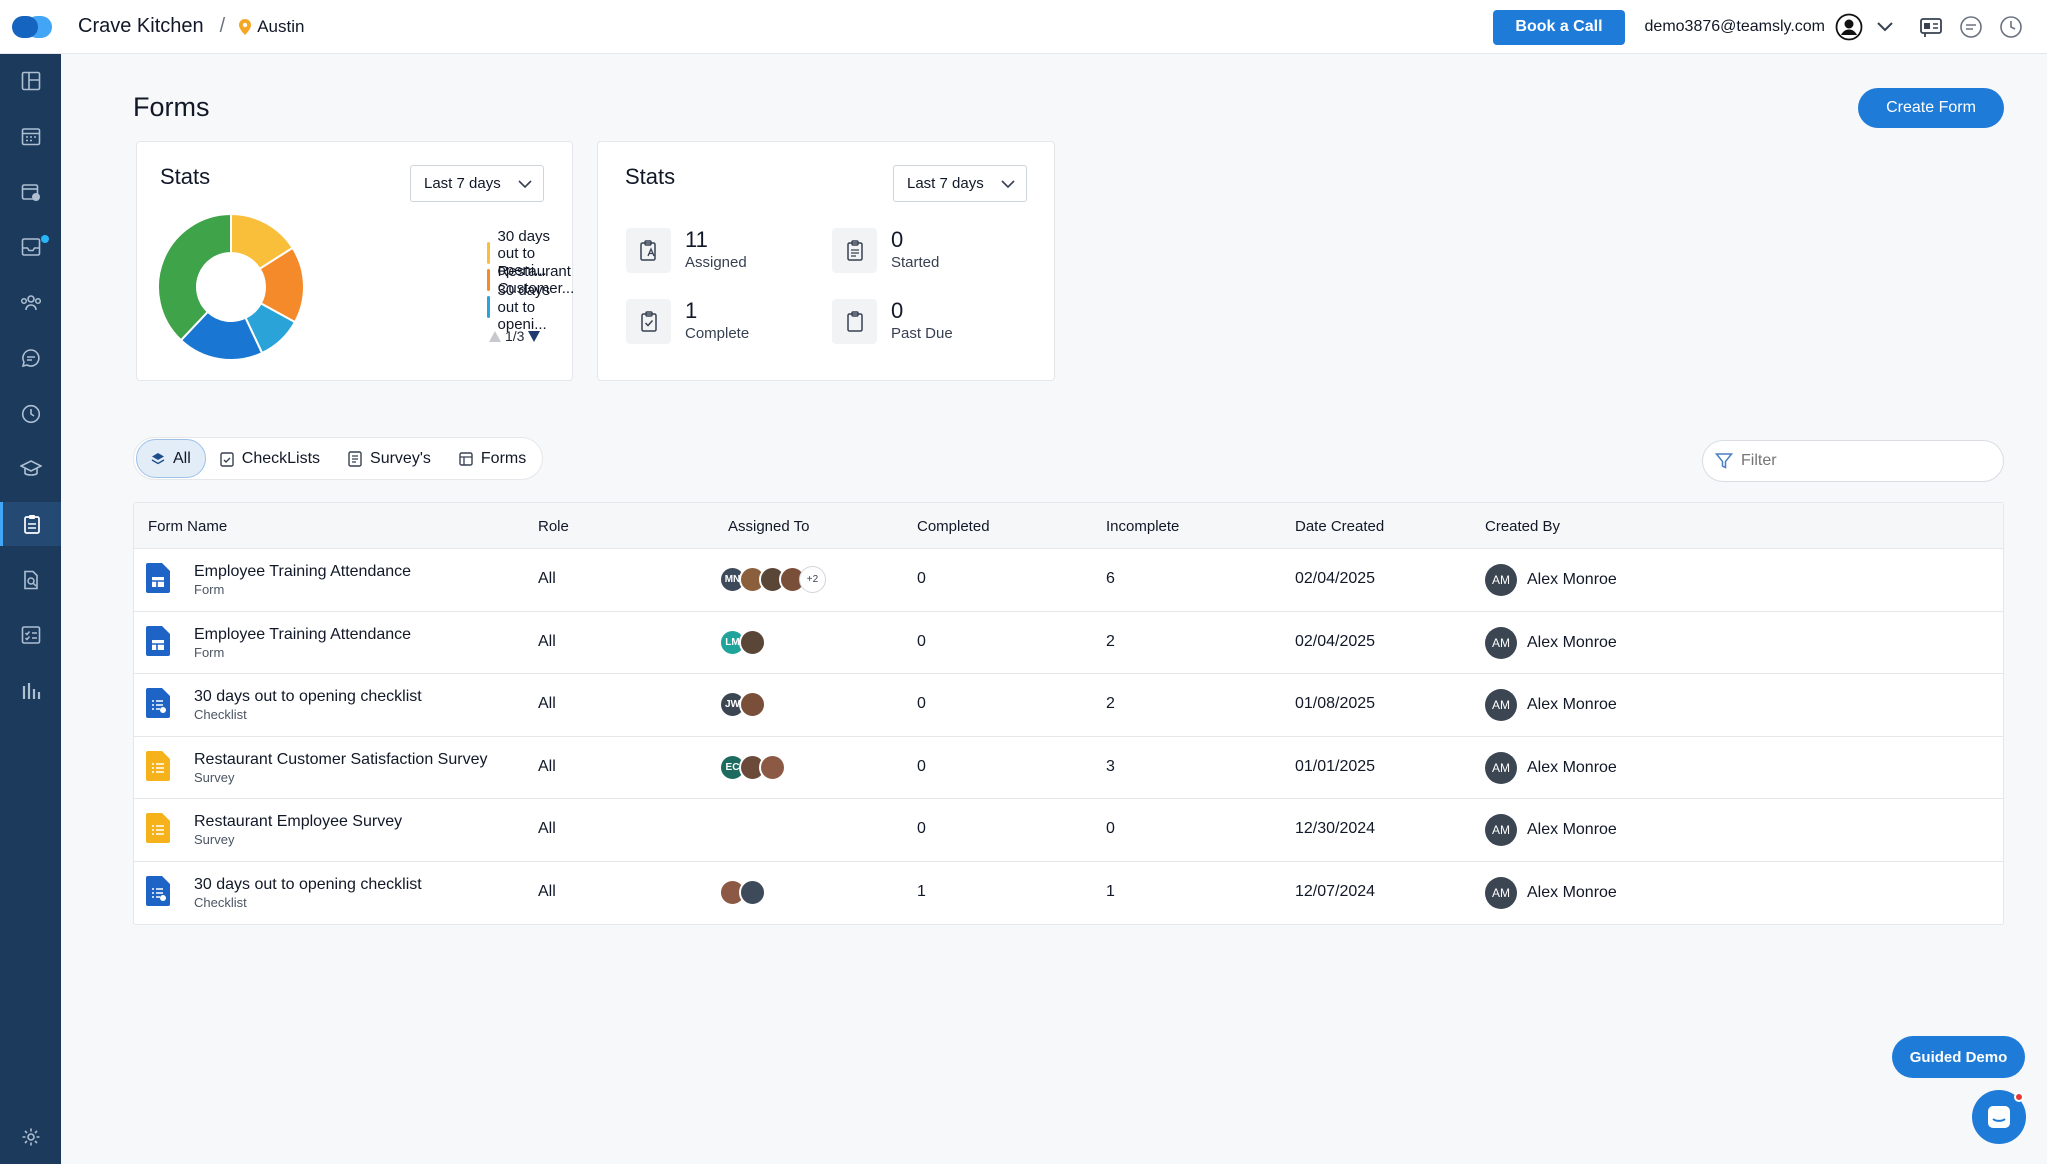 Image resolution: width=2047 pixels, height=1164 pixels. Describe the element at coordinates (187, 526) in the screenshot. I see `column-header: Form Name` at that location.